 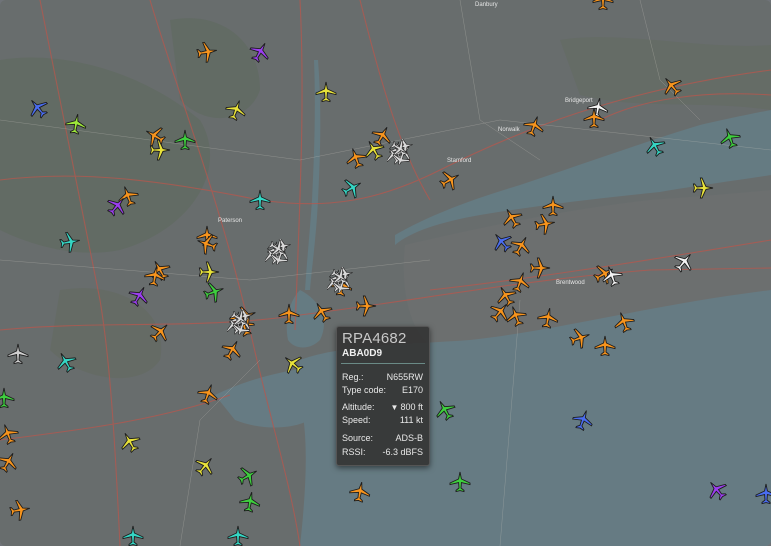 I want to click on speed-value: 111 kt, so click(x=411, y=420).